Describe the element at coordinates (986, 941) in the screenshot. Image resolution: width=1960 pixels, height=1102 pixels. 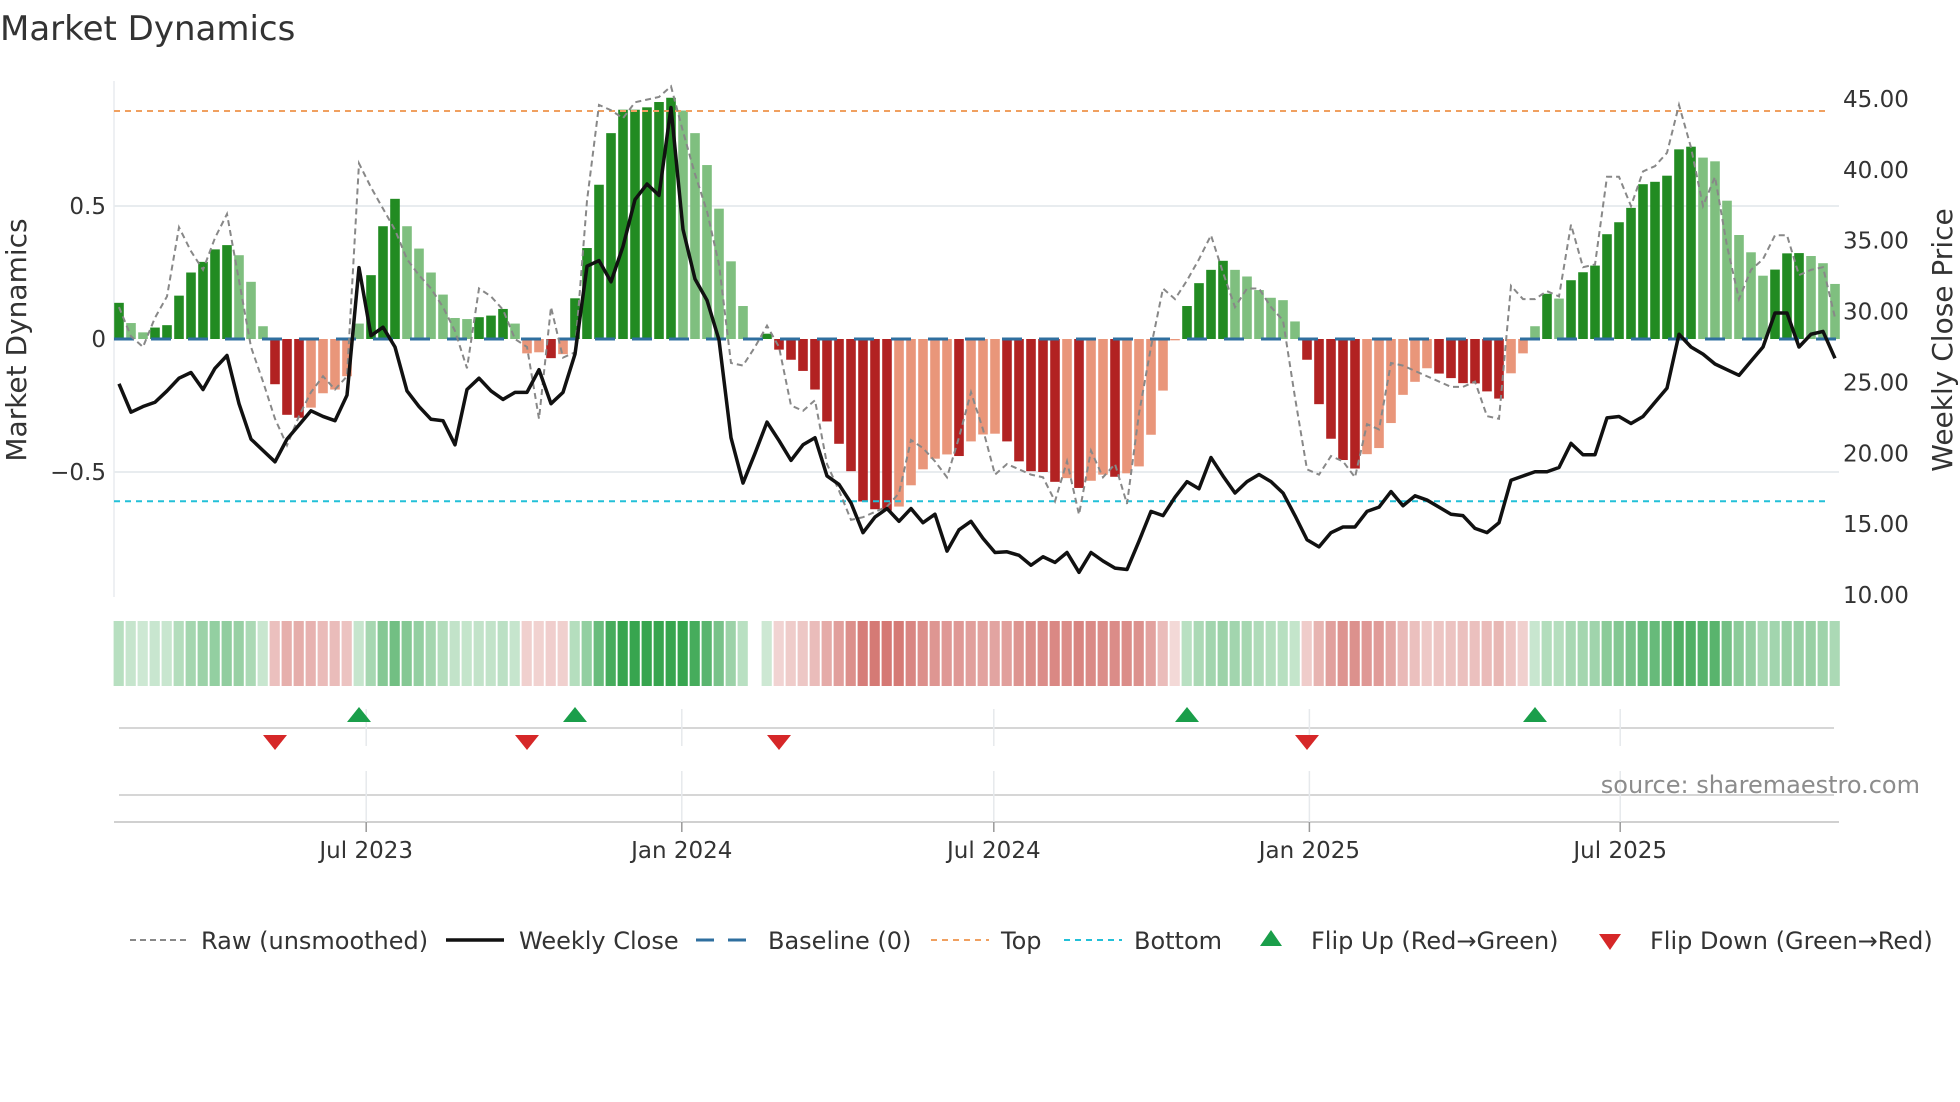
I see `legend-item-top: Top` at that location.